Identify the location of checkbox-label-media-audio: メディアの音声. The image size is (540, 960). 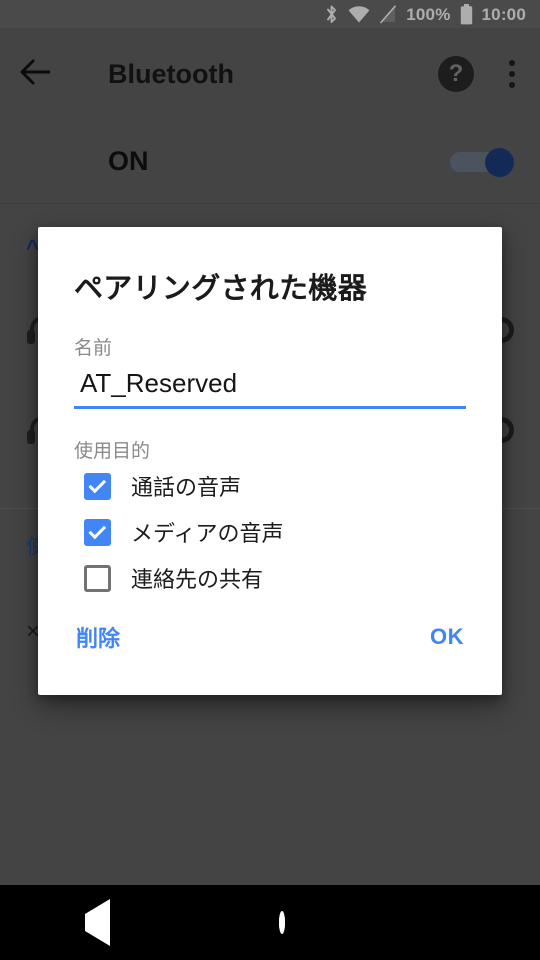
(207, 533).